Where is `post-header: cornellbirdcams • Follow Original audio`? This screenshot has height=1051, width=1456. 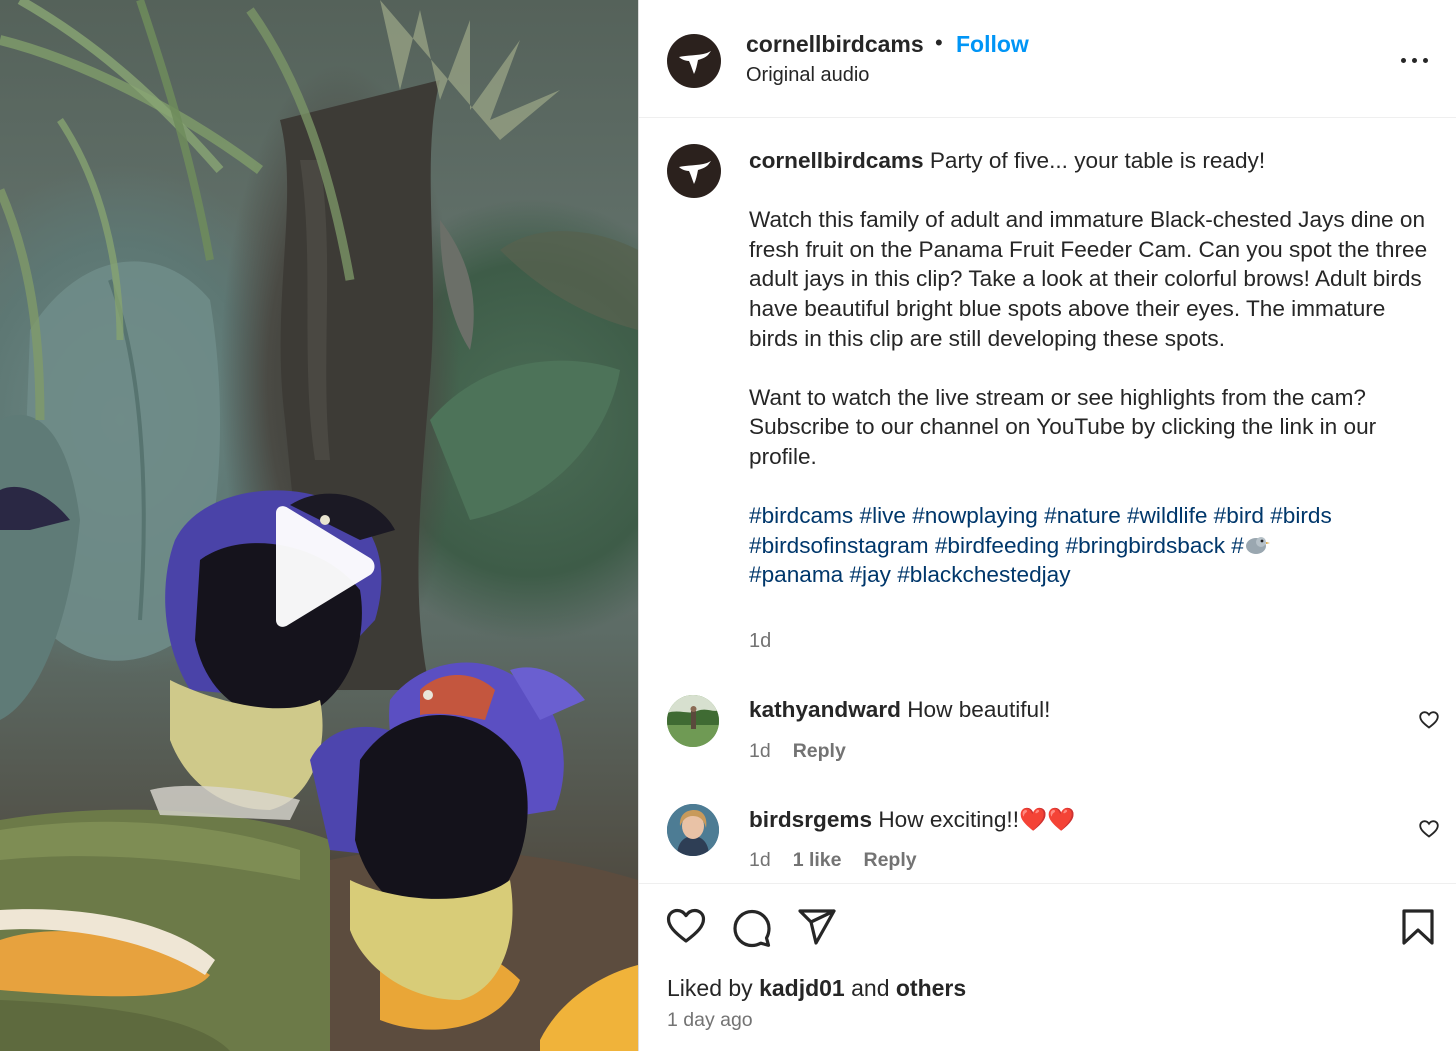
post-header: cornellbirdcams • Follow Original audio is located at coordinates (1047, 59).